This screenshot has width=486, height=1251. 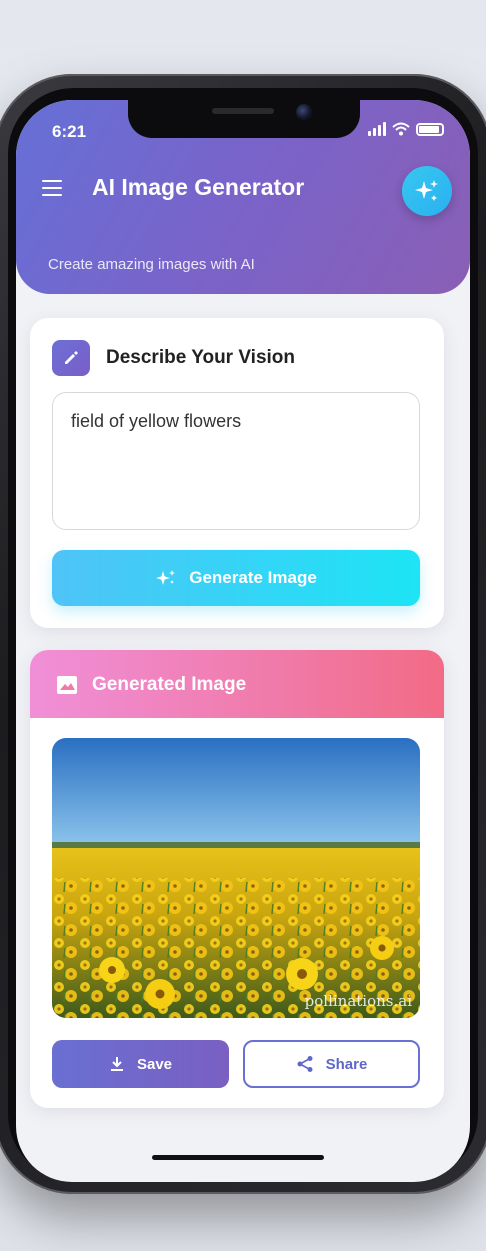 What do you see at coordinates (52, 188) in the screenshot?
I see `menu-icon` at bounding box center [52, 188].